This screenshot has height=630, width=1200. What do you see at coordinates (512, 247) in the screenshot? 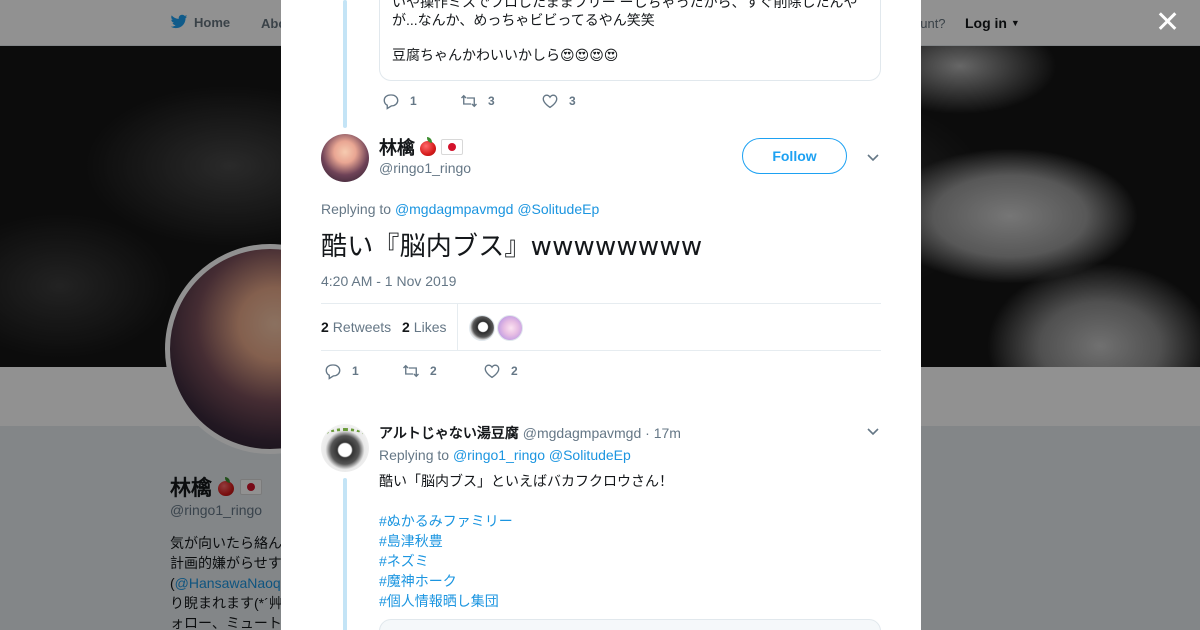
I see `tweet-text: 酷い『脳内ブス』wwwwwwww` at bounding box center [512, 247].